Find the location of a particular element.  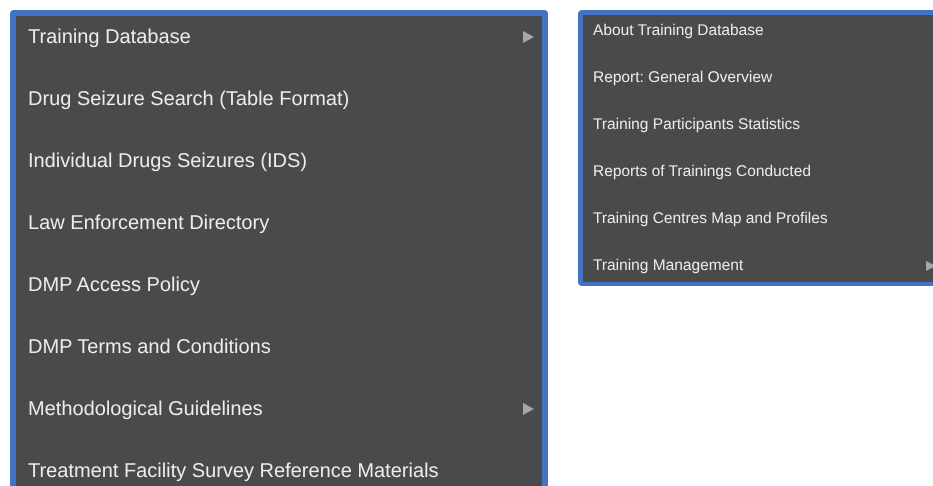

menu-item: DMP Terms and Conditions is located at coordinates (279, 357).